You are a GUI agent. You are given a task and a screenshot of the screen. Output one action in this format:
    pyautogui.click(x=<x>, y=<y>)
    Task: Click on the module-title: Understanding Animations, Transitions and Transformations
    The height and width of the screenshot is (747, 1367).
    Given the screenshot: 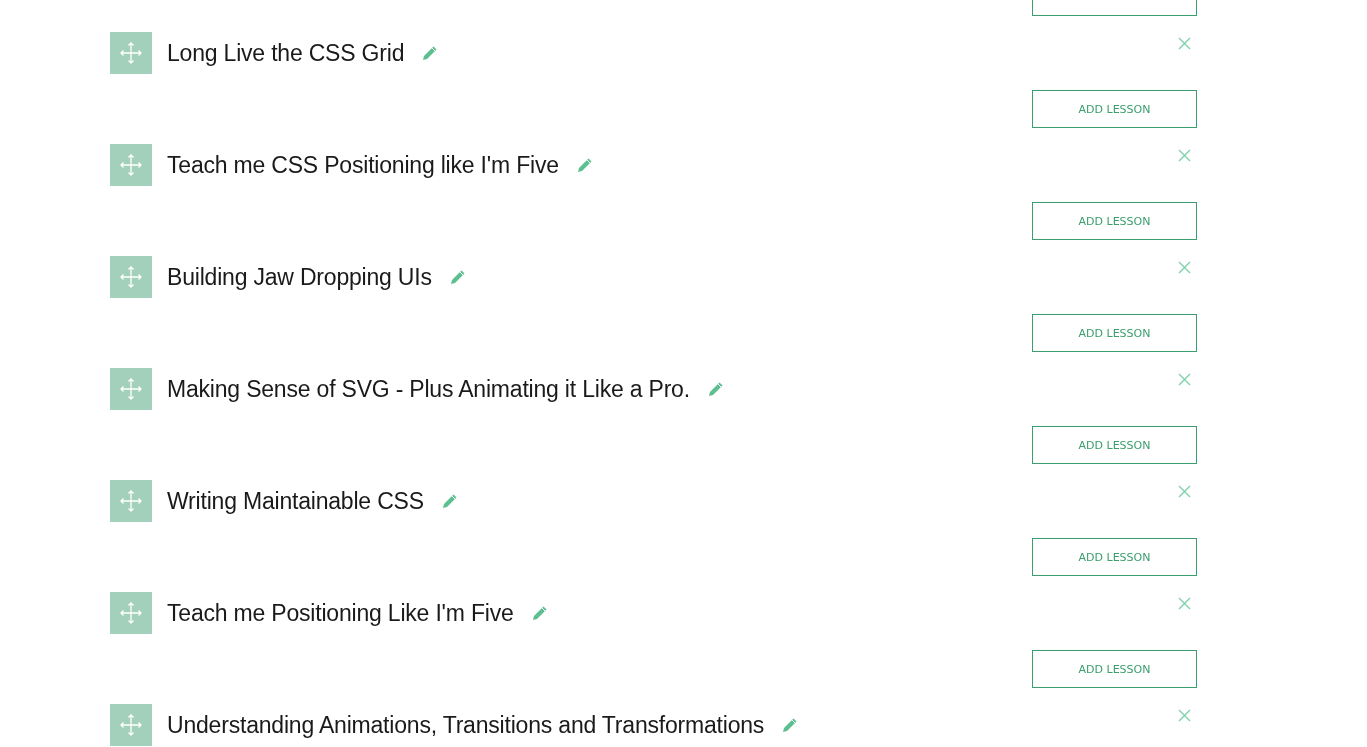 What is the action you would take?
    pyautogui.click(x=466, y=725)
    